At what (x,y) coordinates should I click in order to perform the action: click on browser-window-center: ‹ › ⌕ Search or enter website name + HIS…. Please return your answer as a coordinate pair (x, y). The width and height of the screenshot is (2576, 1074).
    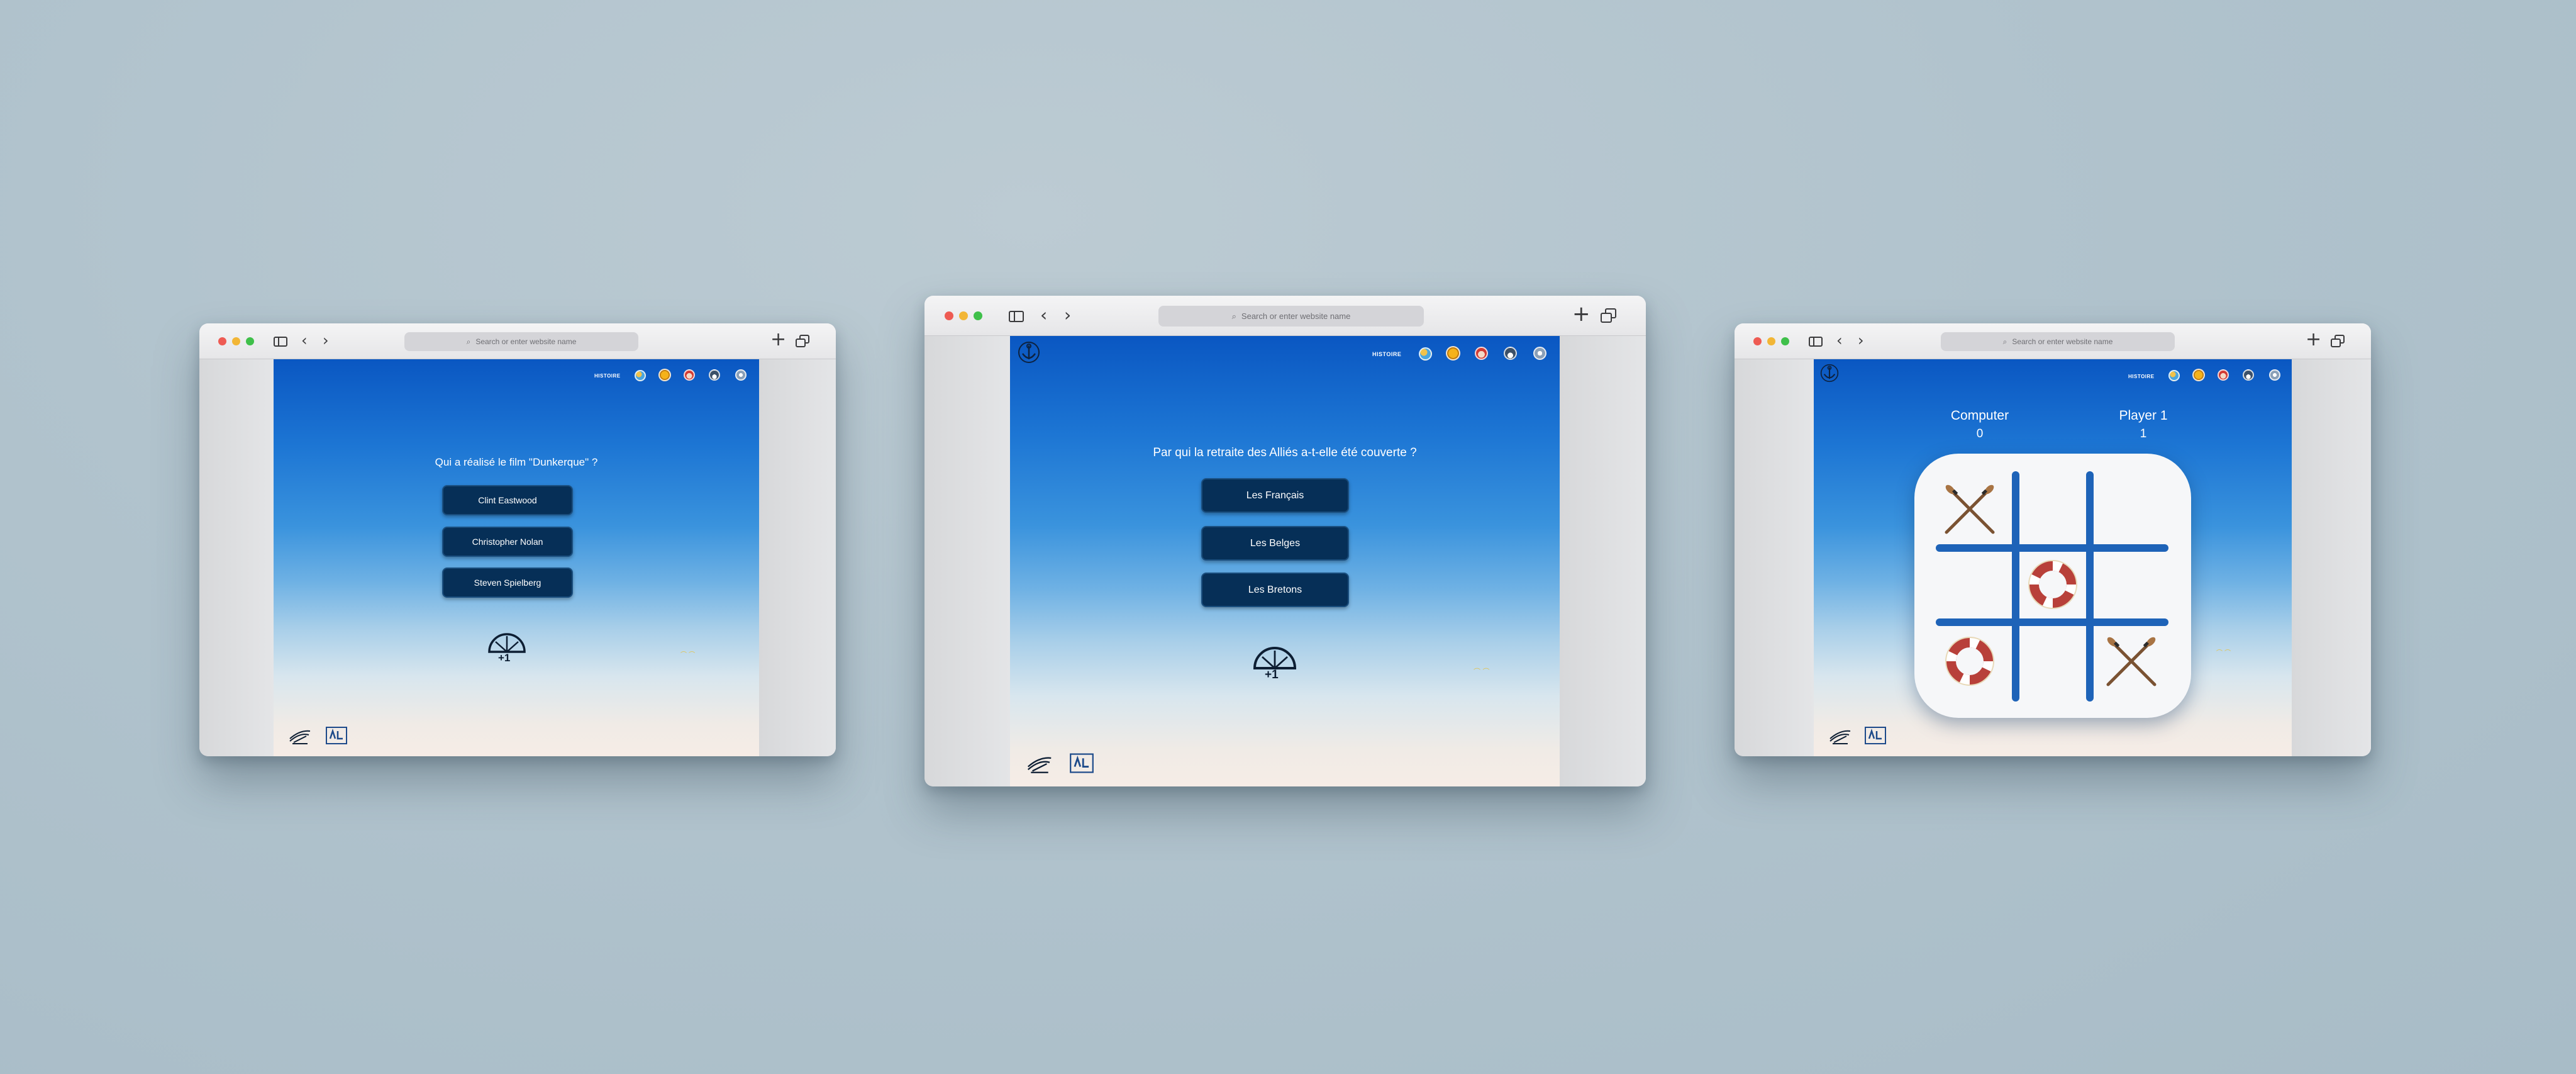
    Looking at the image, I should click on (1285, 541).